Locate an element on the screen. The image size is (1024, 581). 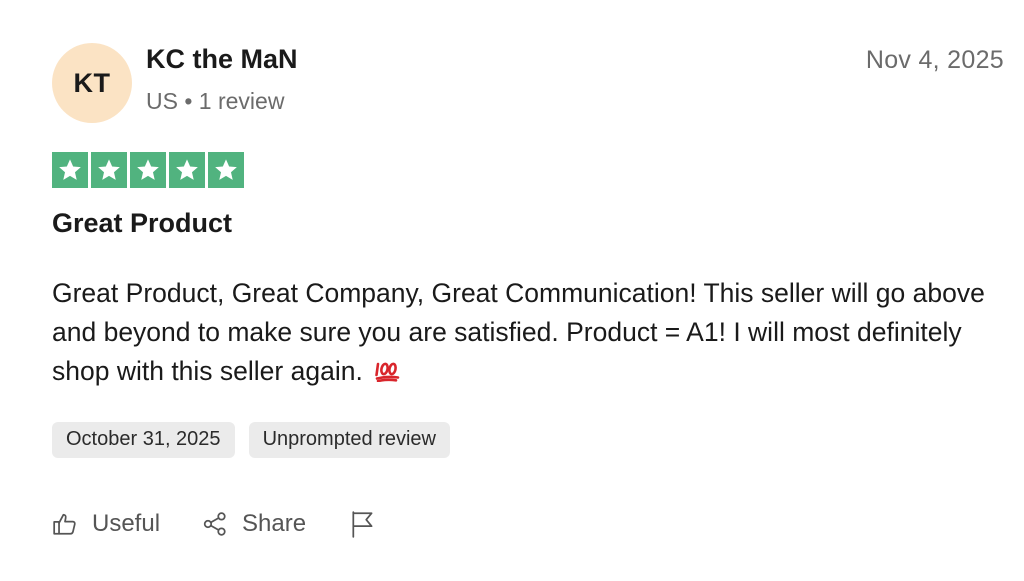
useful-label: Useful is located at coordinates (126, 523).